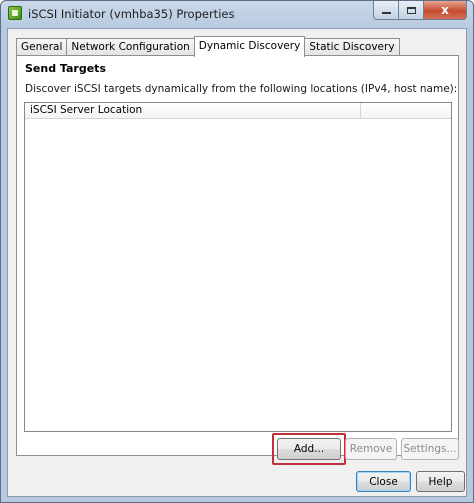  Describe the element at coordinates (130, 47) in the screenshot. I see `tab-network-configuration: Network Configuration` at that location.